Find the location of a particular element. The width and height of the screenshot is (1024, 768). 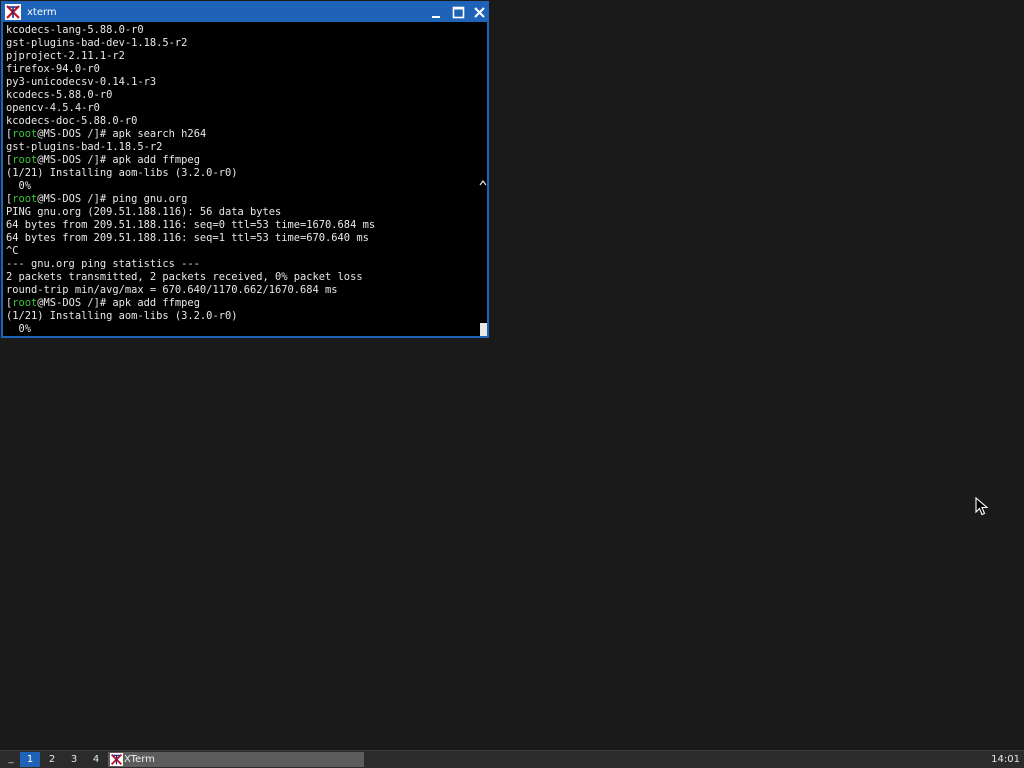

terminal-line: firefox-94.0-r0 is located at coordinates (53, 69).